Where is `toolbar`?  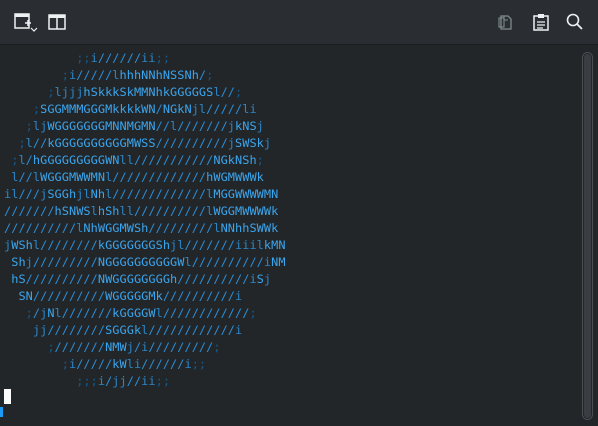 toolbar is located at coordinates (299, 22).